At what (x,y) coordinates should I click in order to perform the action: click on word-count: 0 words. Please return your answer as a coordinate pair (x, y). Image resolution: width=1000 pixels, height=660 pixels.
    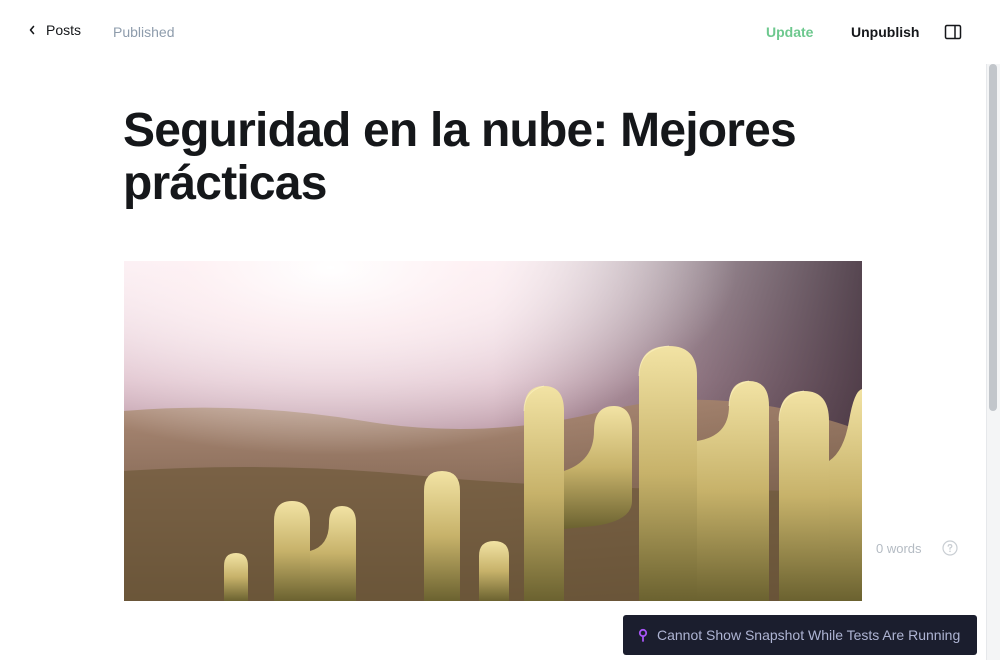
    Looking at the image, I should click on (899, 548).